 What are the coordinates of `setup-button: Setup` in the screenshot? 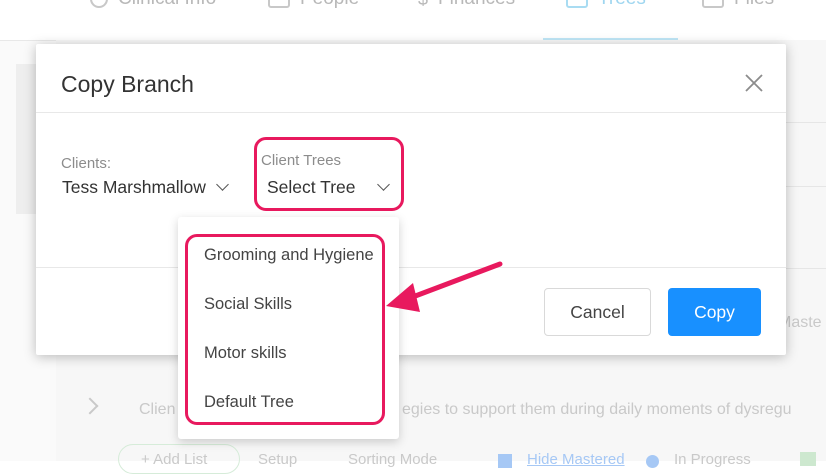 It's located at (277, 459).